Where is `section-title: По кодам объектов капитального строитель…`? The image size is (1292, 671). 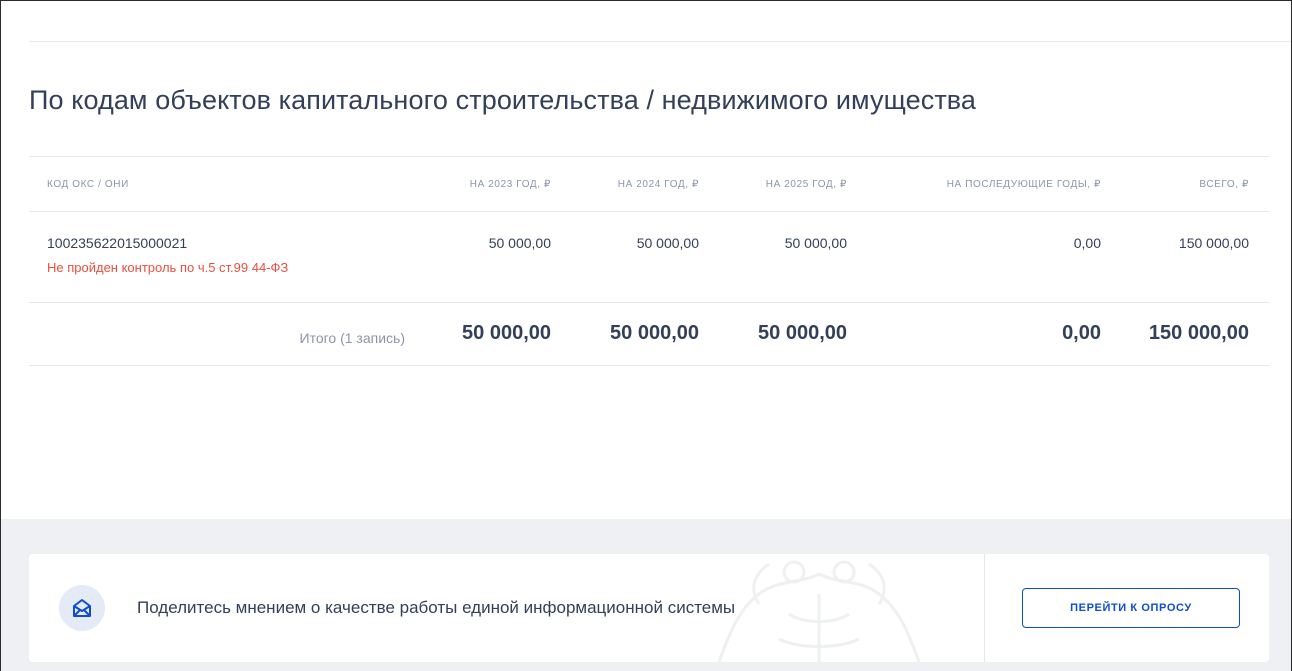
section-title: По кодам объектов капитального строитель… is located at coordinates (503, 100).